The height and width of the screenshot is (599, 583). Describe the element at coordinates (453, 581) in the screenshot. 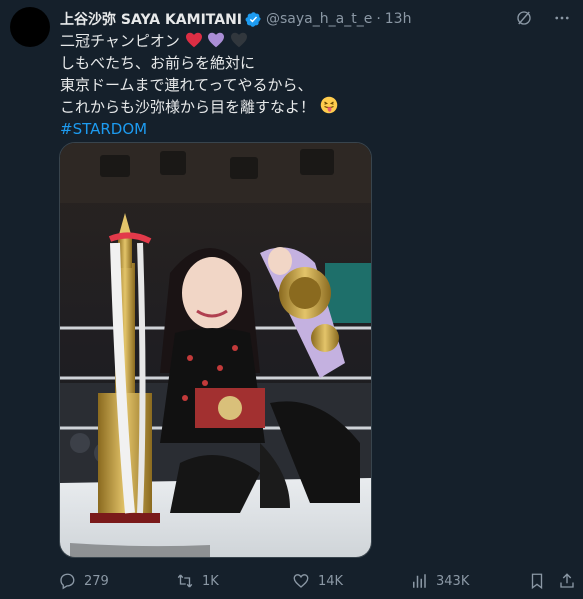

I see `views-count: 343K` at that location.